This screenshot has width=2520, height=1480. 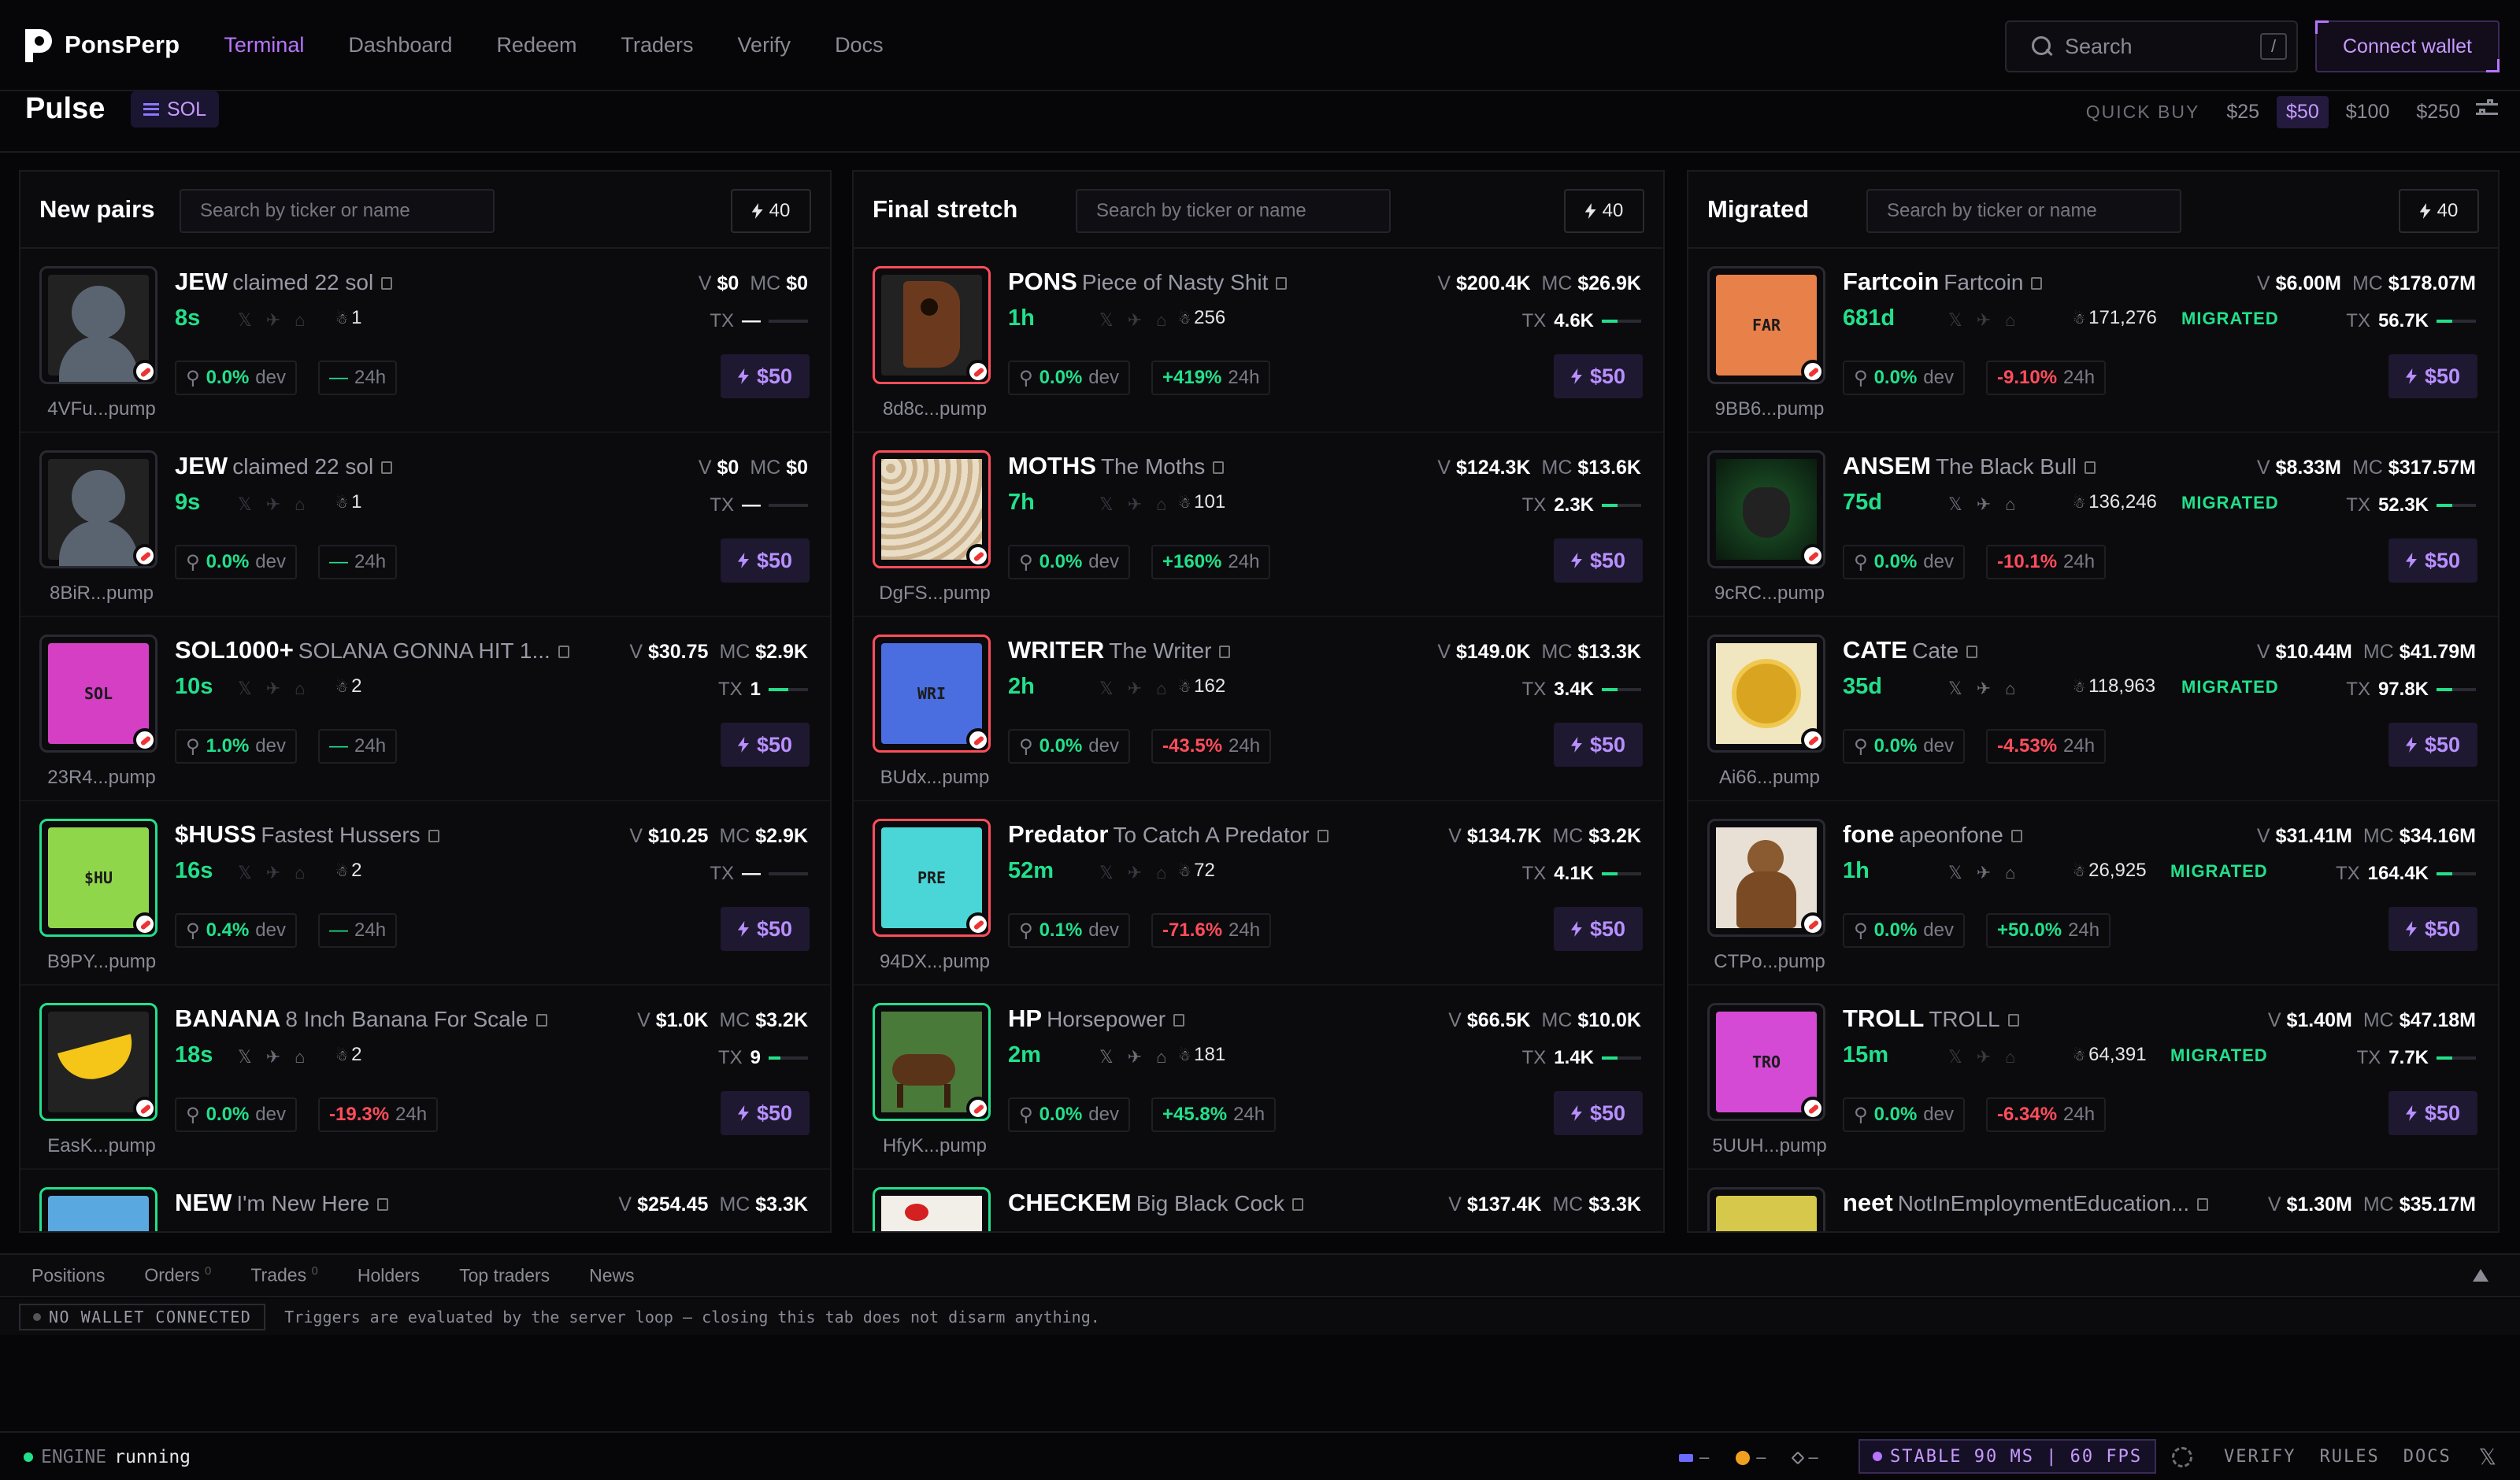 What do you see at coordinates (1769, 594) in the screenshot?
I see `token-address: 9cRC...pump` at bounding box center [1769, 594].